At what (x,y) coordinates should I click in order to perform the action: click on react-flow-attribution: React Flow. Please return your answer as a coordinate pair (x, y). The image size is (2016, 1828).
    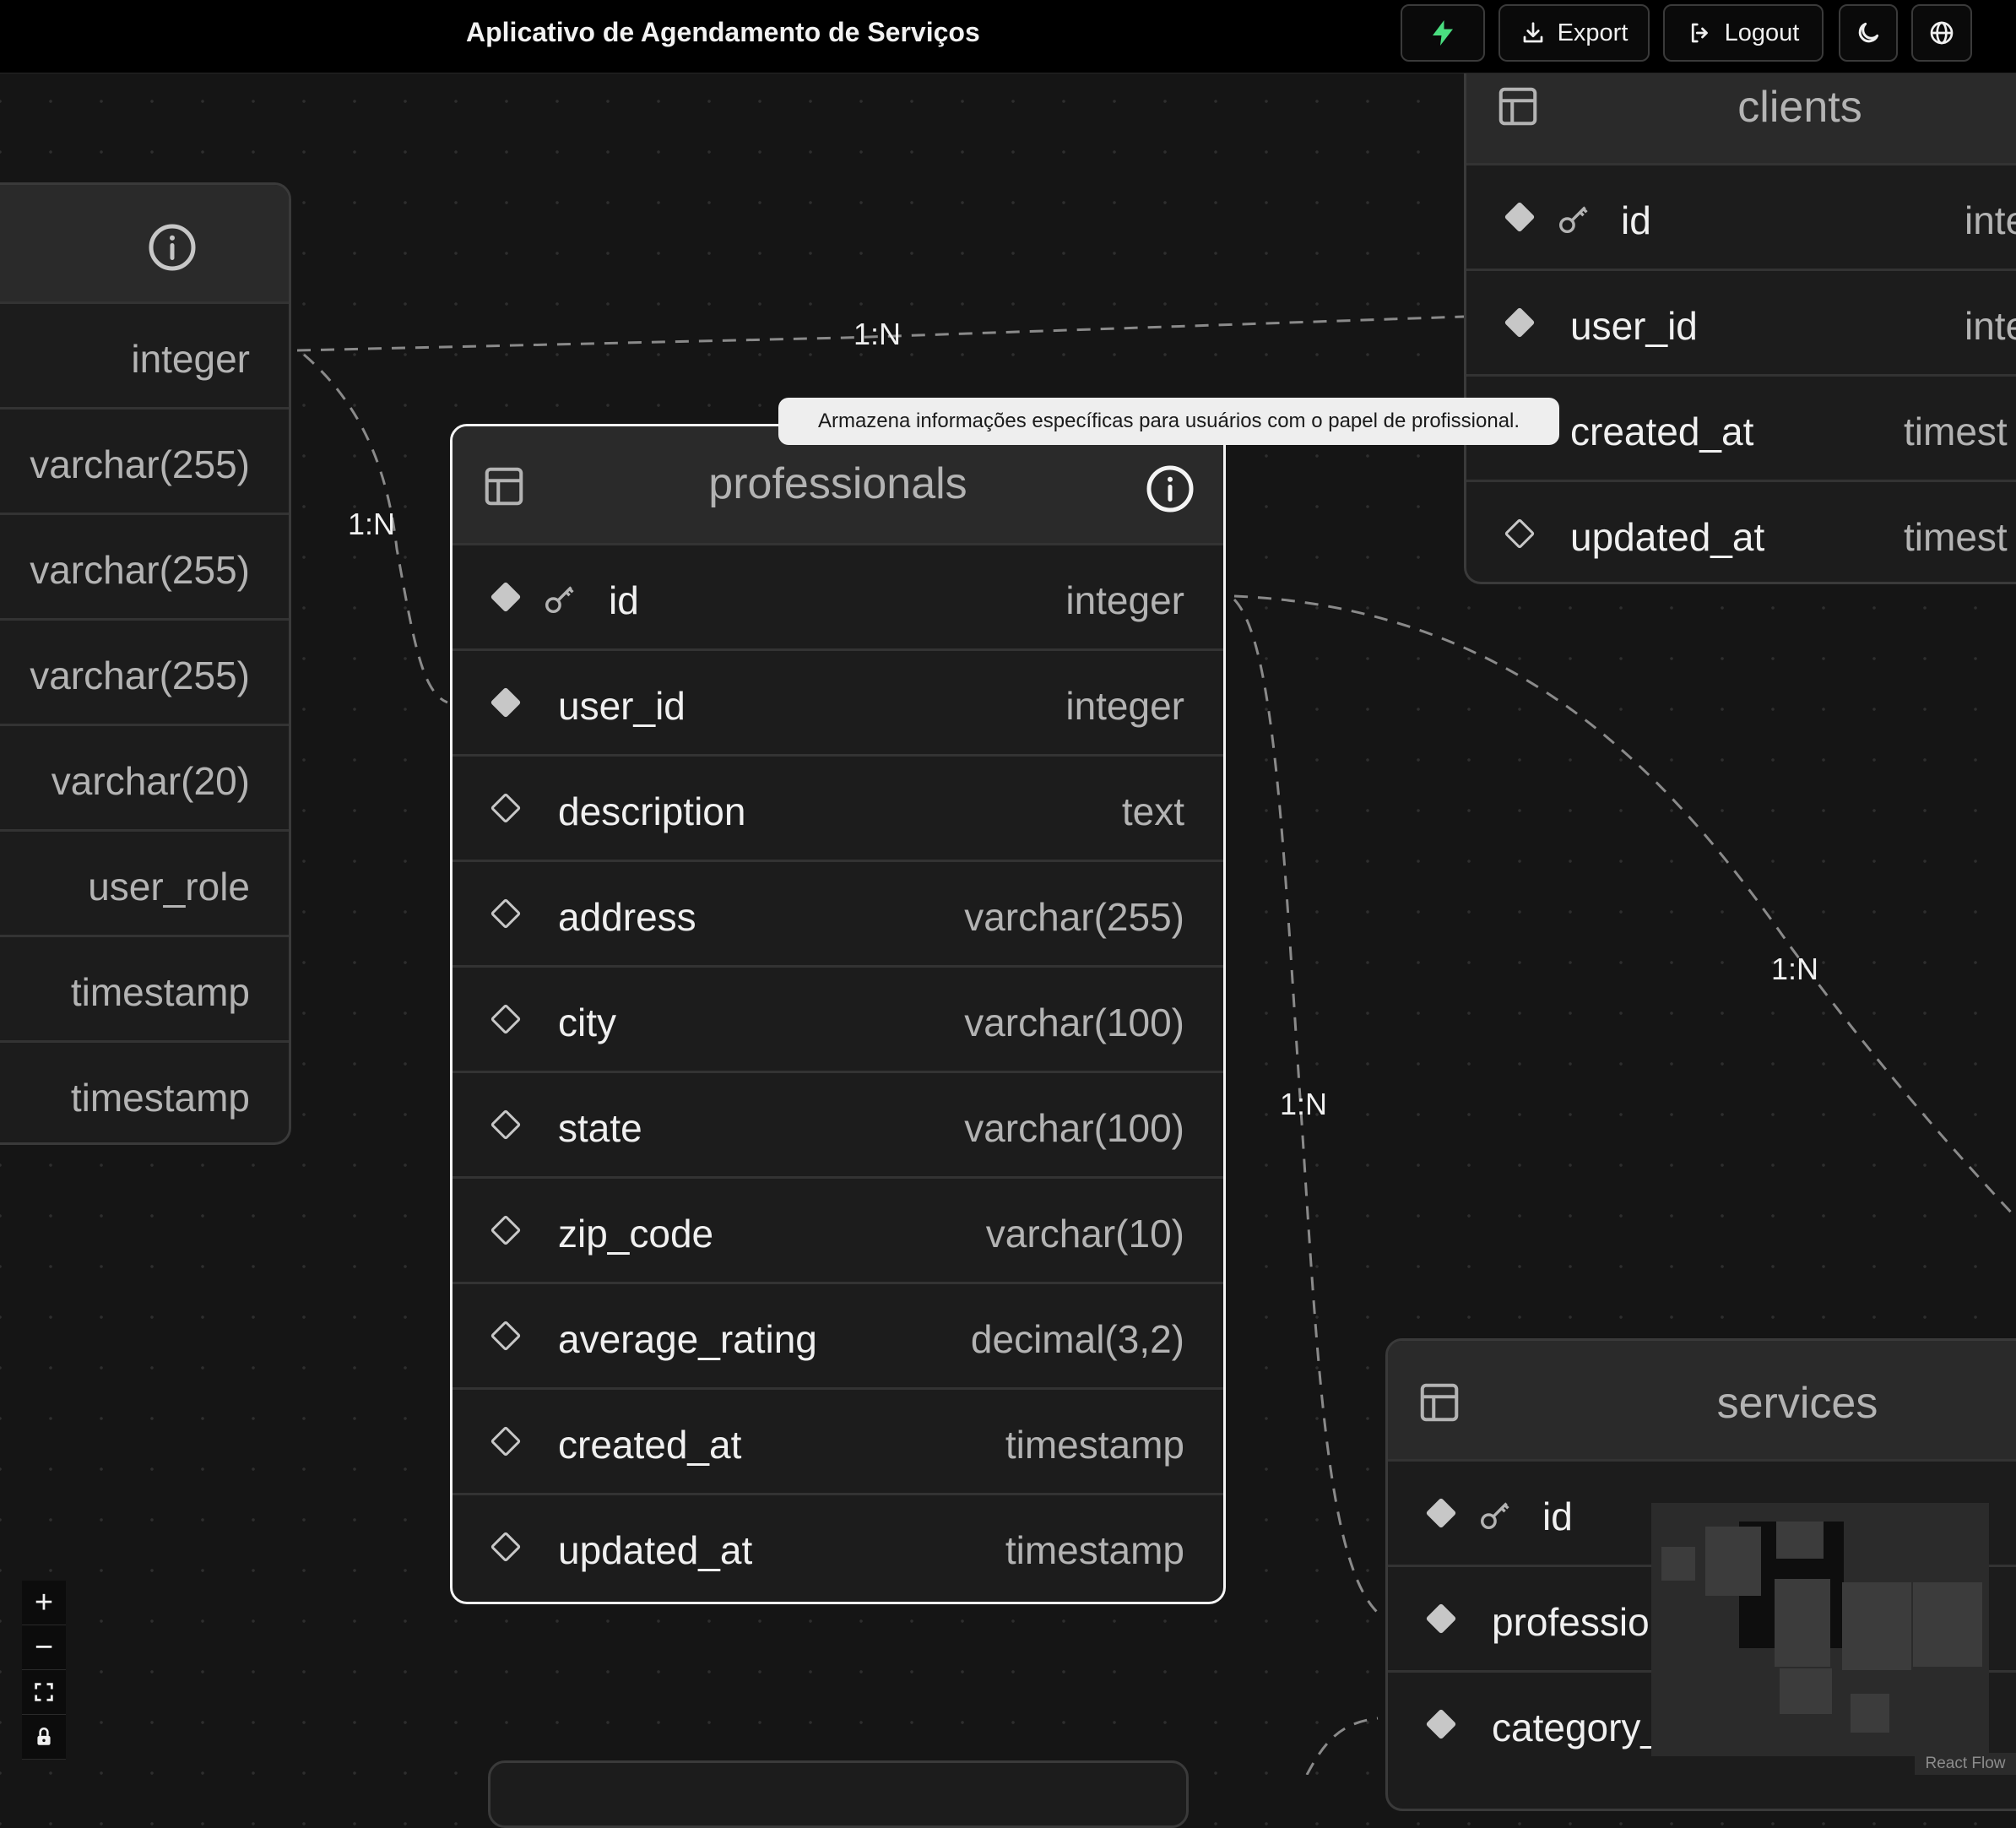
    Looking at the image, I should click on (1965, 1764).